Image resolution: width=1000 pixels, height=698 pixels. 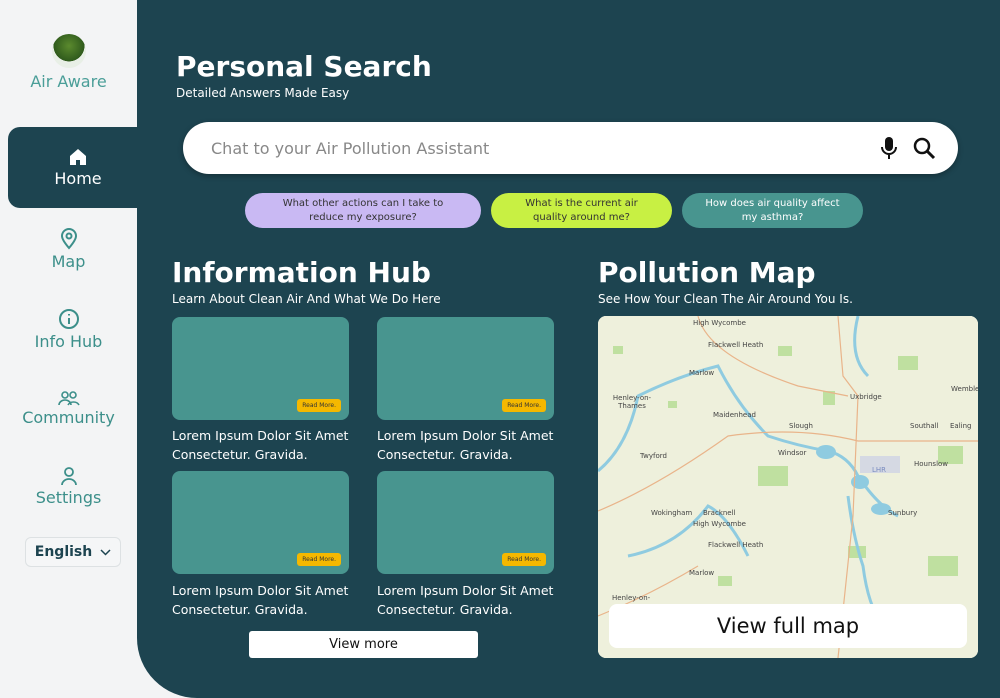 I want to click on map-label: Hounslow, so click(x=931, y=464).